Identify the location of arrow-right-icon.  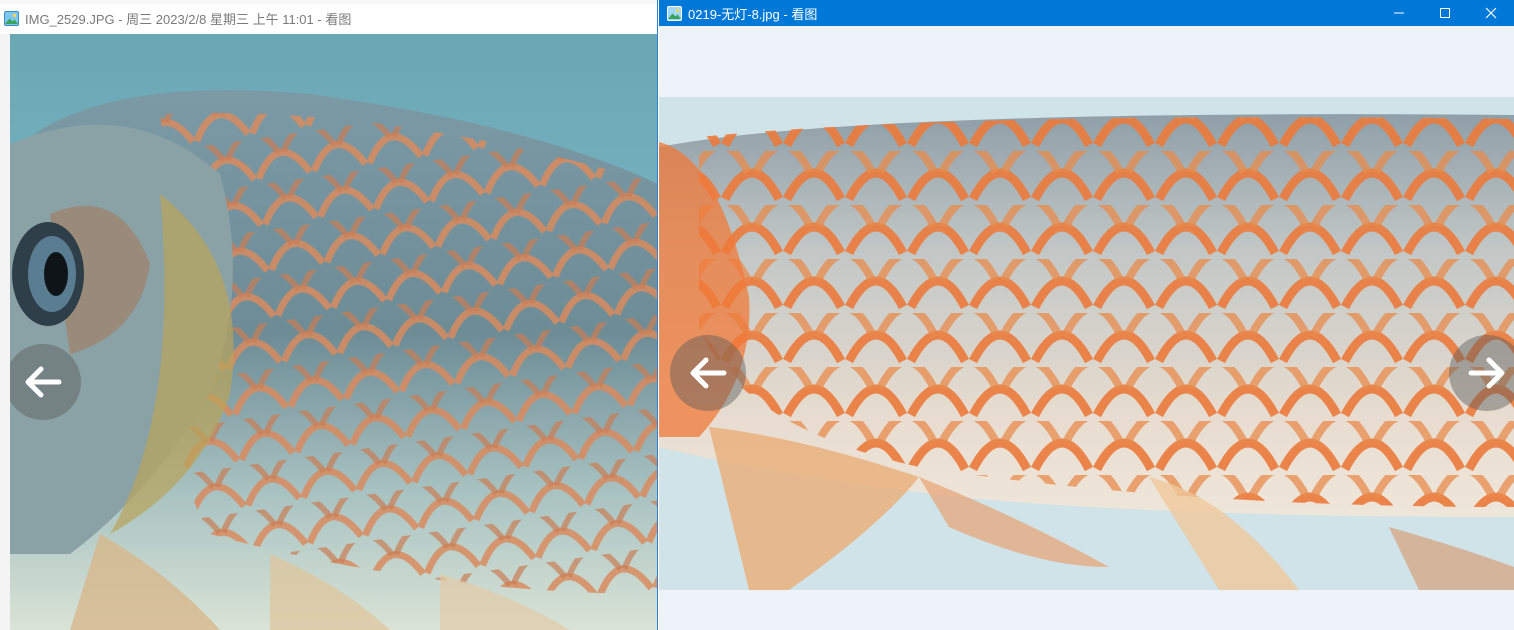
(1487, 373).